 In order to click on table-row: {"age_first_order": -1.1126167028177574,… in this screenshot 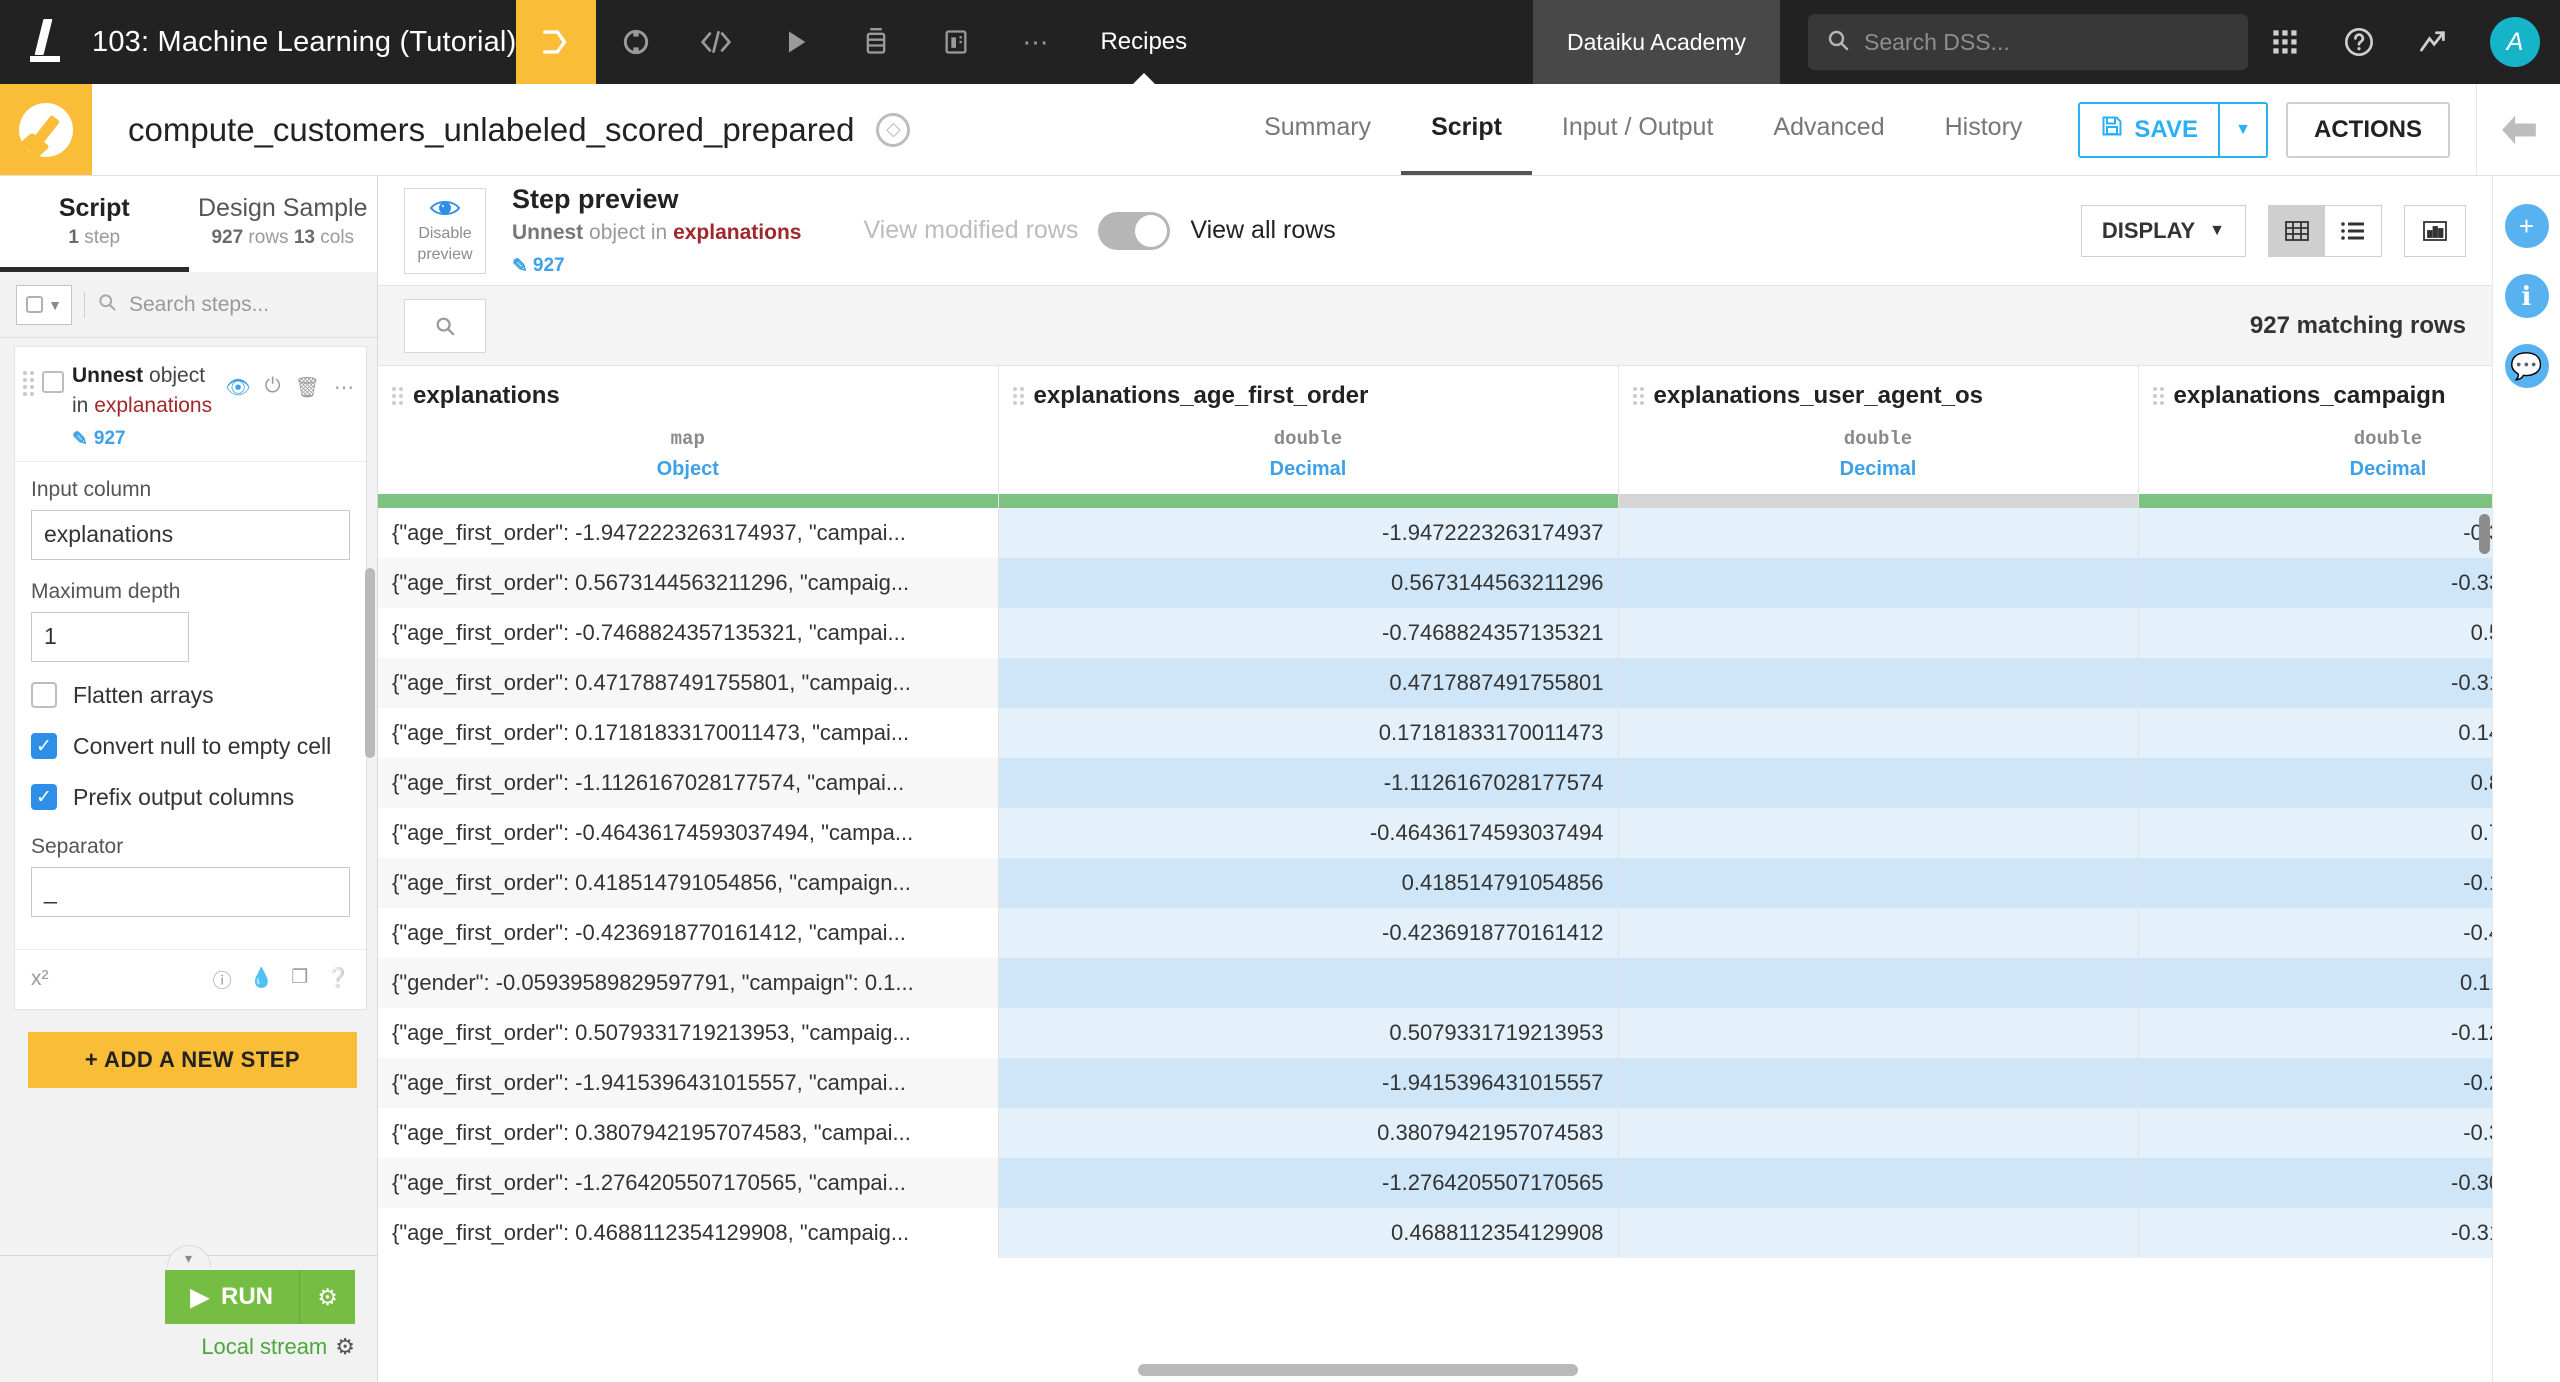, I will do `click(1435, 783)`.